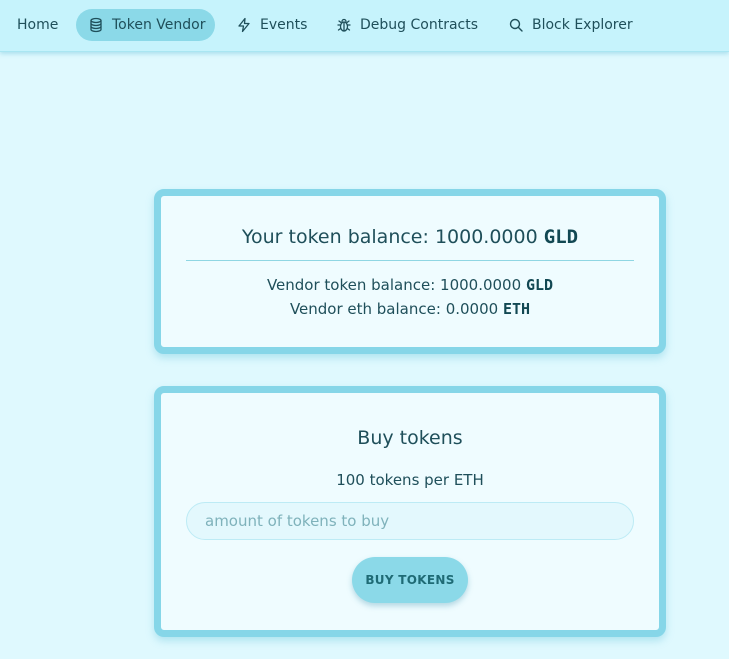  What do you see at coordinates (486, 237) in the screenshot?
I see `user-balance-amount: 1000.0000` at bounding box center [486, 237].